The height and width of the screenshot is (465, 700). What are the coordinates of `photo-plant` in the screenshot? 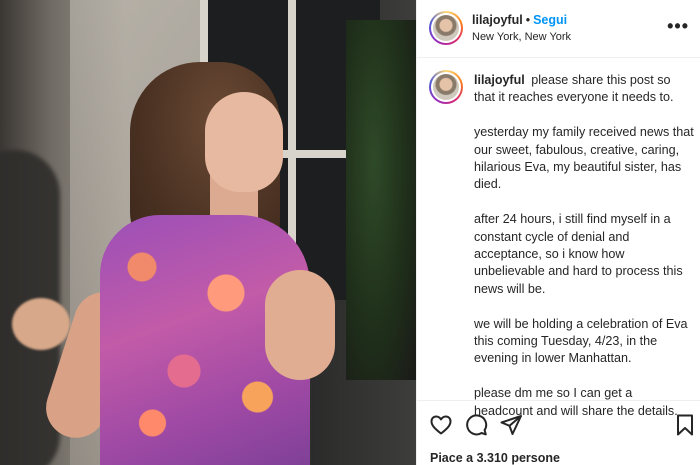 It's located at (381, 200).